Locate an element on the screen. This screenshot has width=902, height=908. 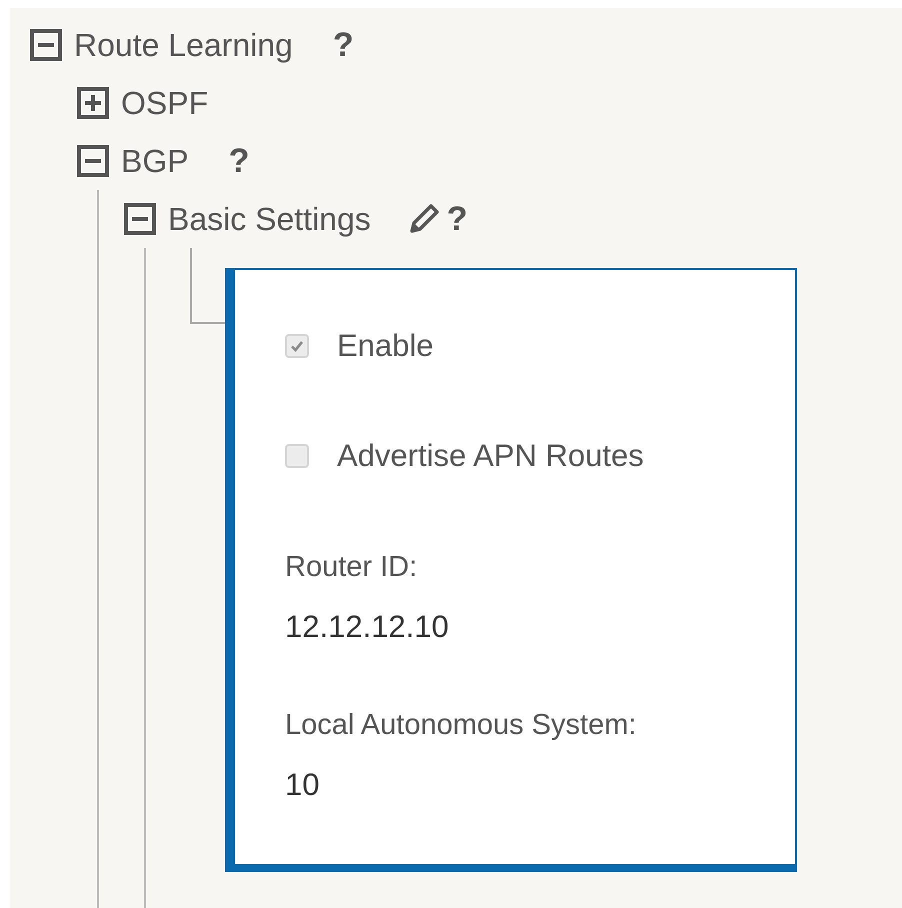
tree-item: BGP is located at coordinates (155, 161).